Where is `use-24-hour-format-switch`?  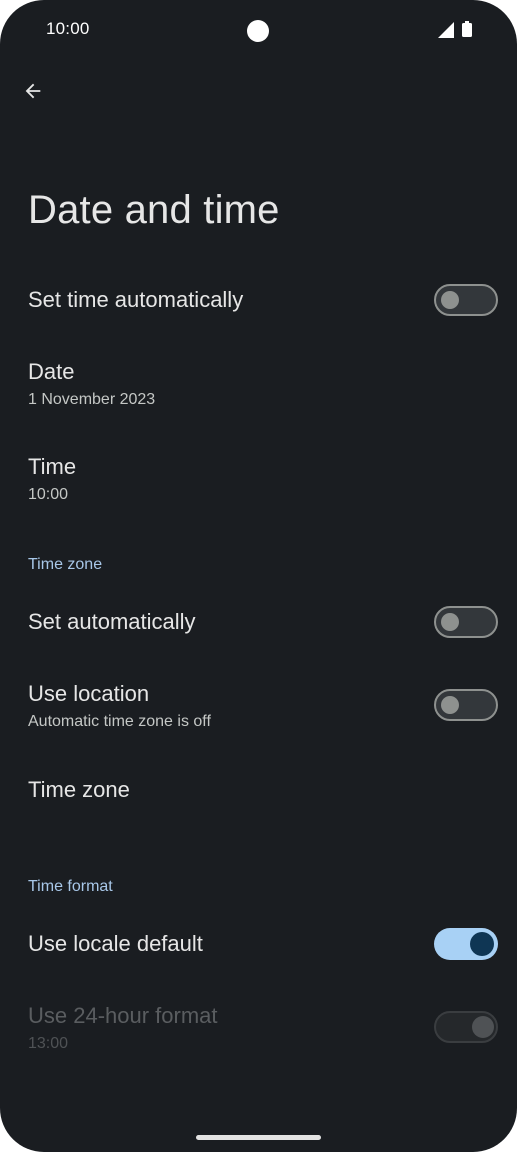 use-24-hour-format-switch is located at coordinates (466, 1027).